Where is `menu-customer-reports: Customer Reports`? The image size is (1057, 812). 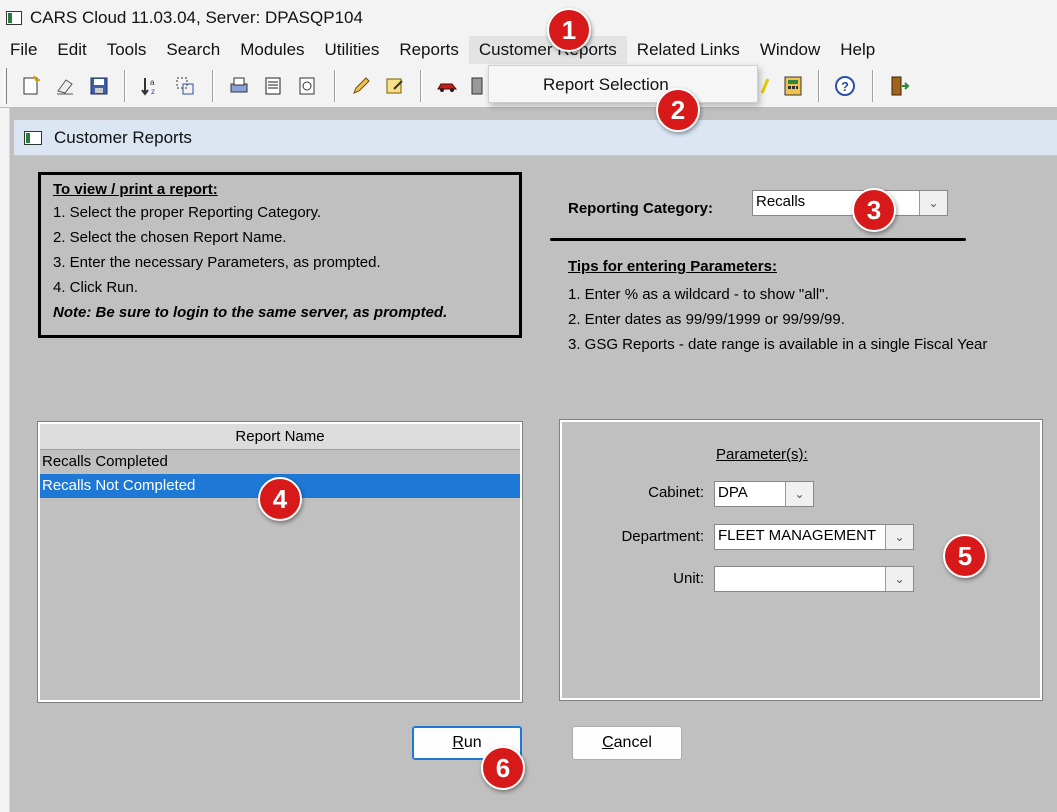
menu-customer-reports: Customer Reports is located at coordinates (547, 50).